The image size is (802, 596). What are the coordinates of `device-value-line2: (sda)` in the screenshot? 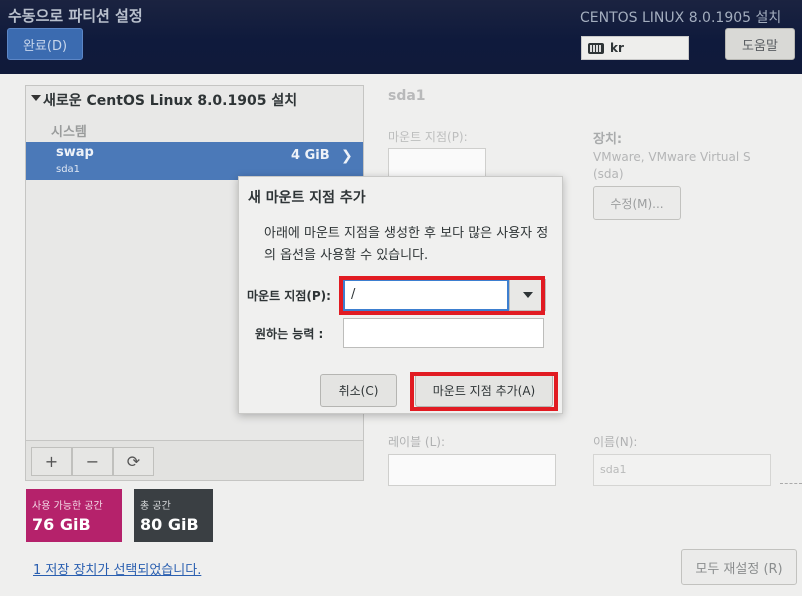 It's located at (608, 174).